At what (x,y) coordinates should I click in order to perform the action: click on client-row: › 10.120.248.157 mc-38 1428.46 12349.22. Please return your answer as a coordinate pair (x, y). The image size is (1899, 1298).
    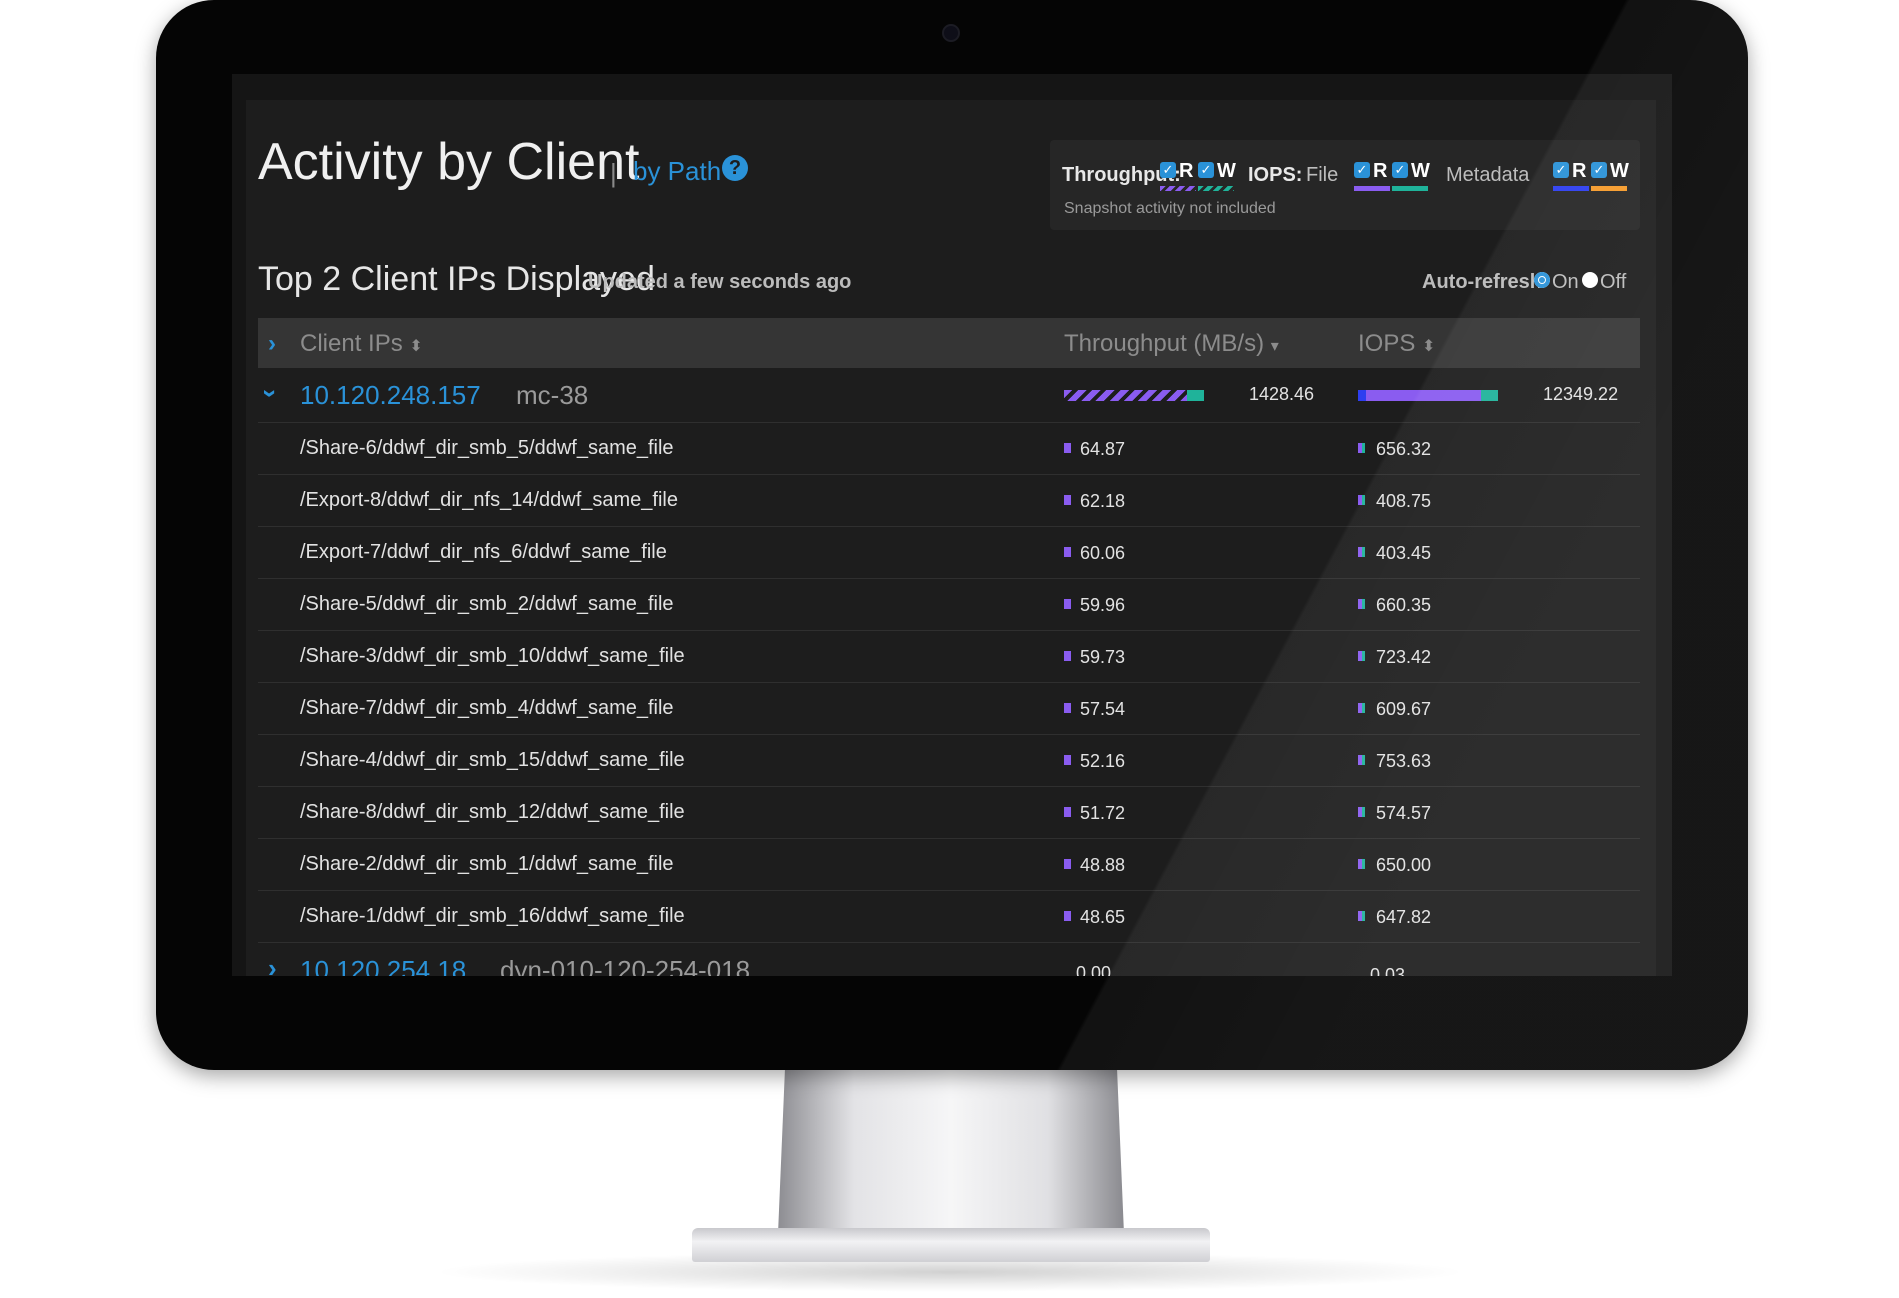
    Looking at the image, I should click on (947, 395).